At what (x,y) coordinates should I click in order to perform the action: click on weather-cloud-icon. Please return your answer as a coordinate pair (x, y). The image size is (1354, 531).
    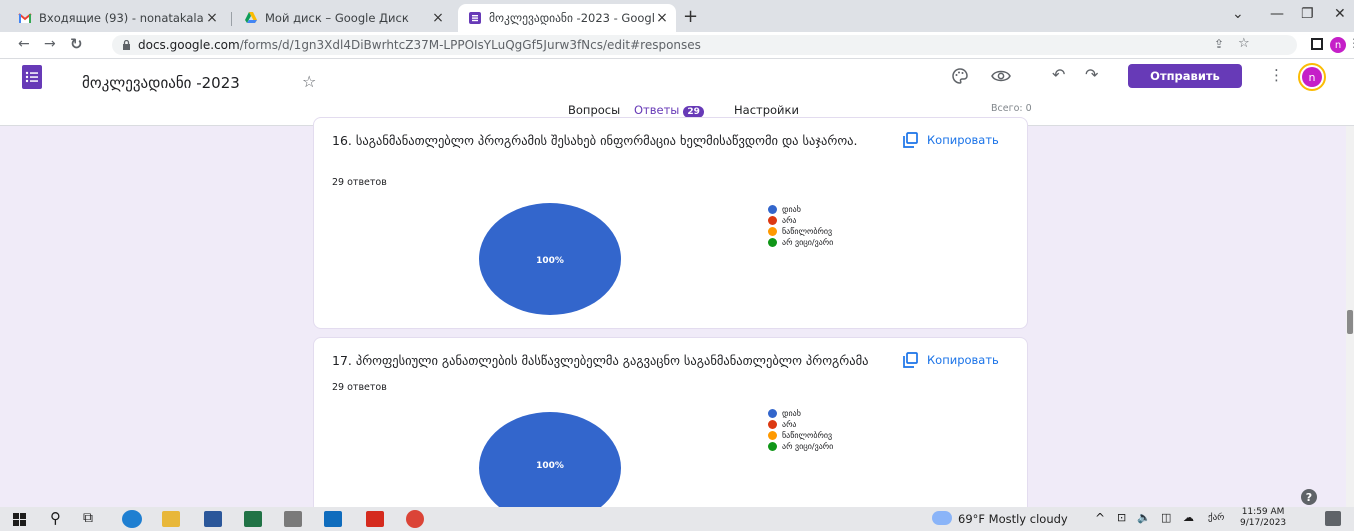
    Looking at the image, I should click on (942, 518).